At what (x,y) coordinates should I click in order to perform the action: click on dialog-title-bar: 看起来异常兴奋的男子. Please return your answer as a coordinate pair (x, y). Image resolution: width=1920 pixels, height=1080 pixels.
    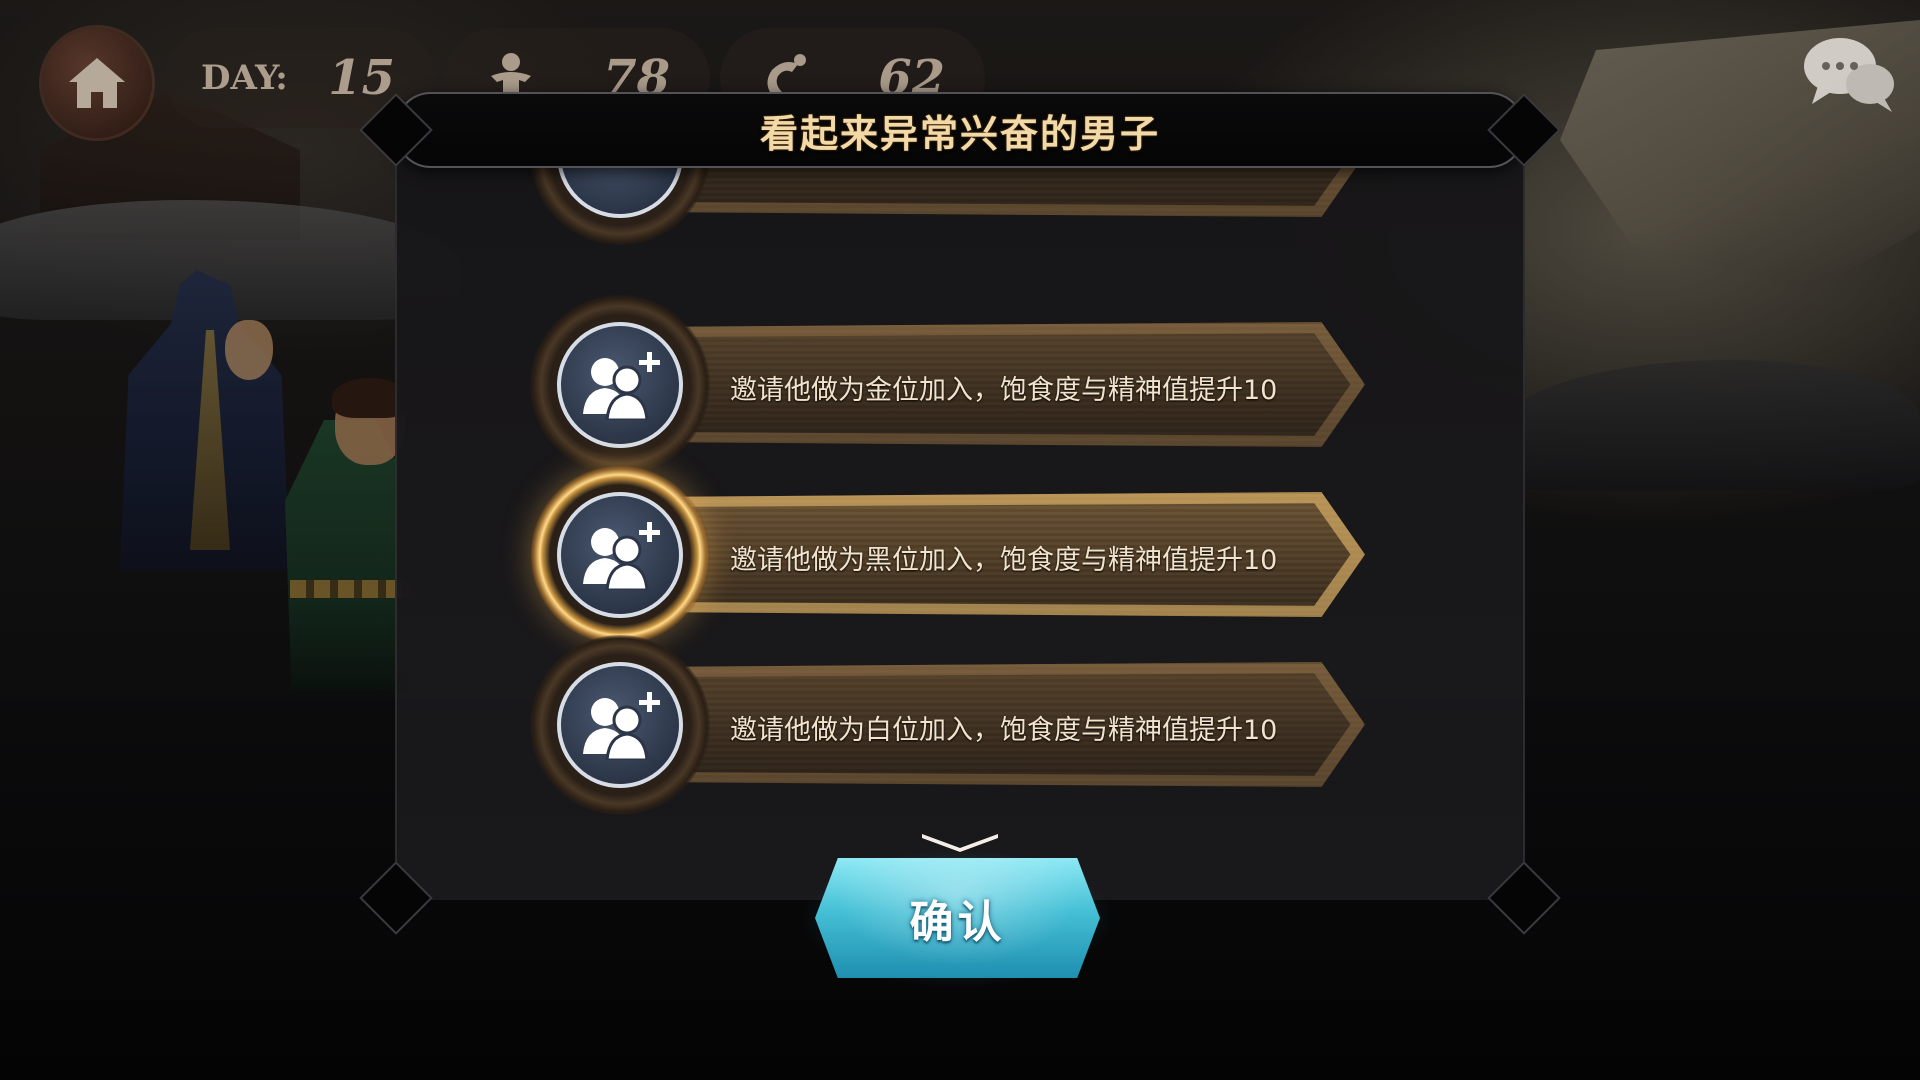
    Looking at the image, I should click on (960, 130).